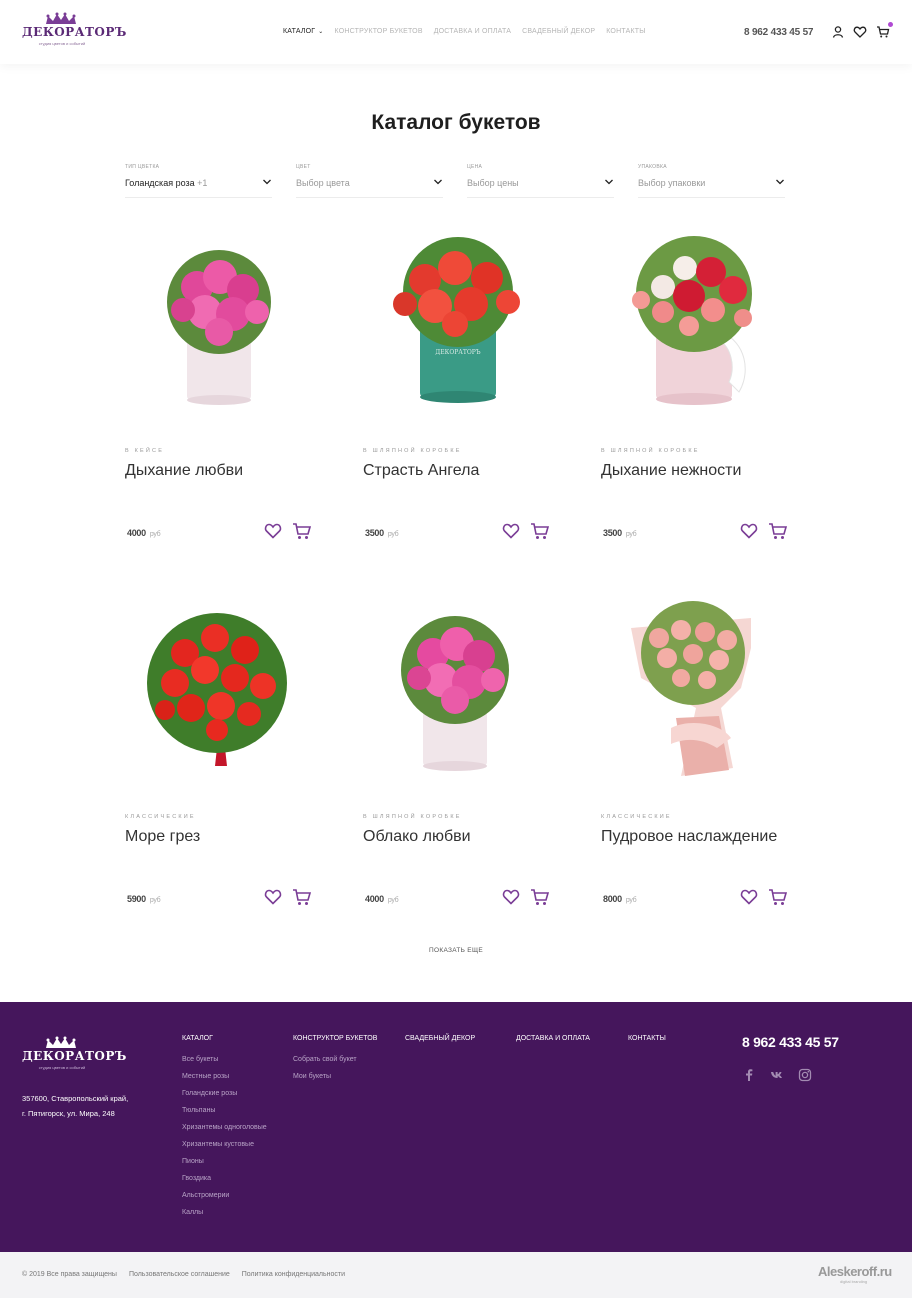 The width and height of the screenshot is (912, 1298). I want to click on vk-icon, so click(777, 1075).